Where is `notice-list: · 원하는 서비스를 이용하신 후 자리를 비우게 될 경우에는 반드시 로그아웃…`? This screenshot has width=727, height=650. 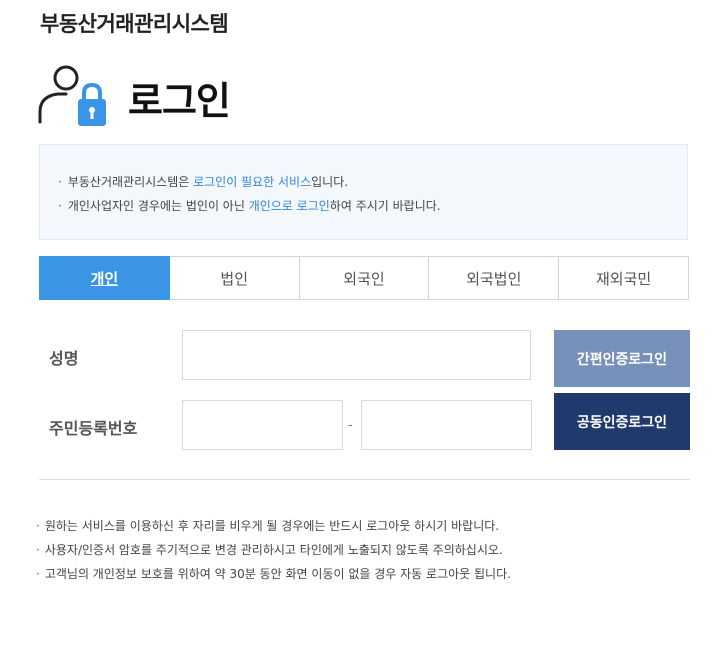 notice-list: · 원하는 서비스를 이용하신 후 자리를 비우게 될 경우에는 반드시 로그아웃… is located at coordinates (273, 550).